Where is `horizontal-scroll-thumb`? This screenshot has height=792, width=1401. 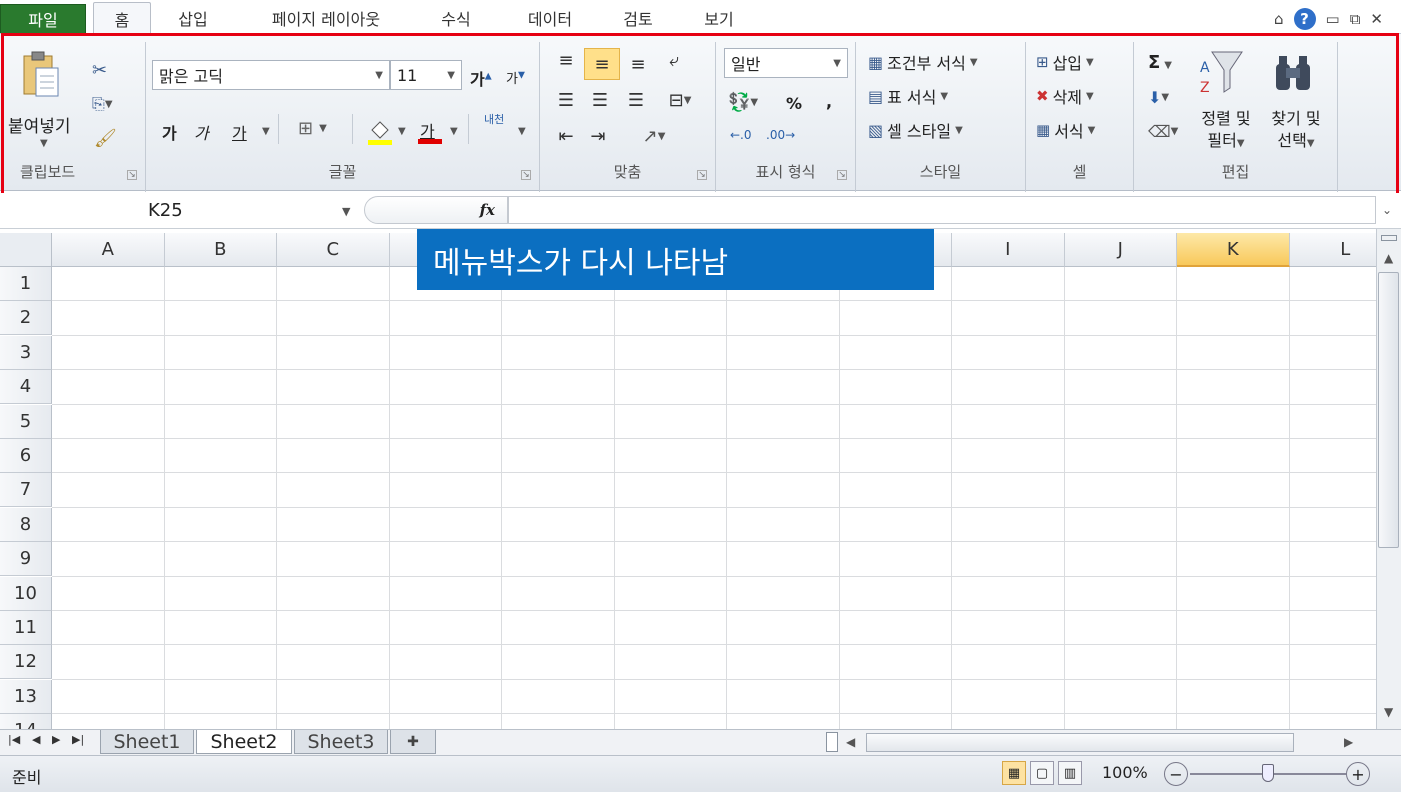 horizontal-scroll-thumb is located at coordinates (1080, 742).